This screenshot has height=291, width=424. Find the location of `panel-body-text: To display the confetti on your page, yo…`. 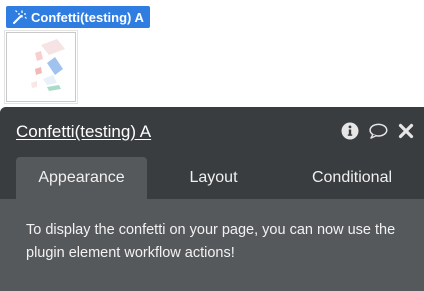

panel-body-text: To display the confetti on your page, yo… is located at coordinates (211, 241).